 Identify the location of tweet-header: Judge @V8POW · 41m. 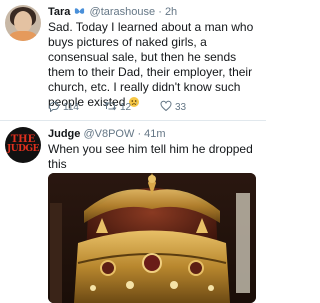
(107, 134).